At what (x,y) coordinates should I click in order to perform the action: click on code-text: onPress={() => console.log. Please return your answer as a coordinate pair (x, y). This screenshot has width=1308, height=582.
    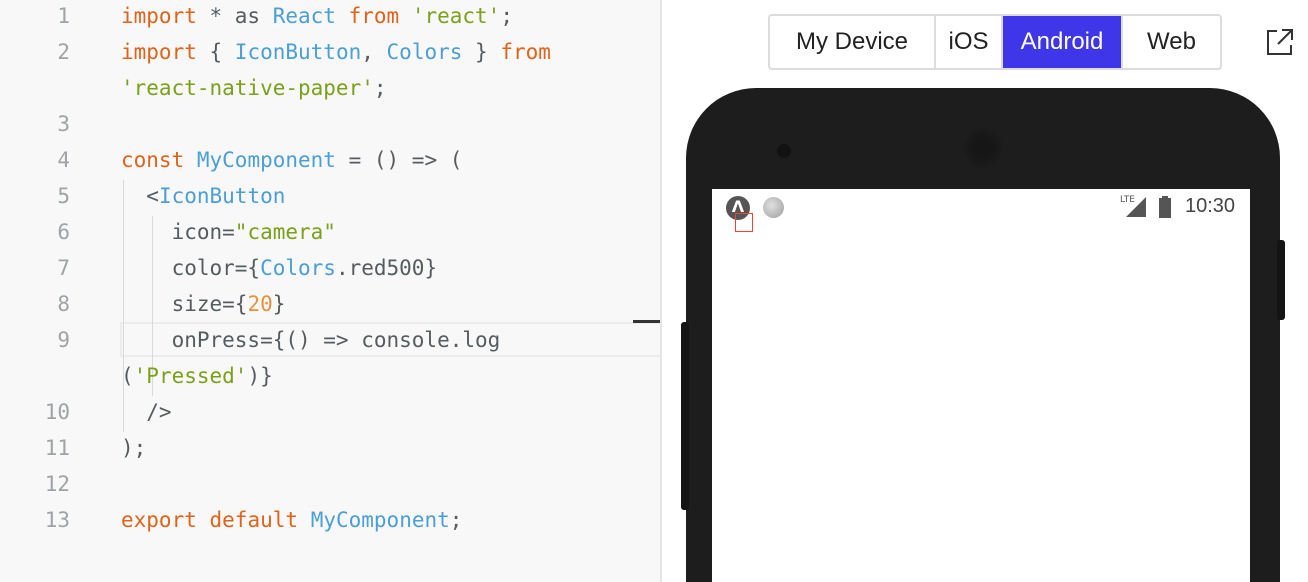
    Looking at the image, I should click on (311, 340).